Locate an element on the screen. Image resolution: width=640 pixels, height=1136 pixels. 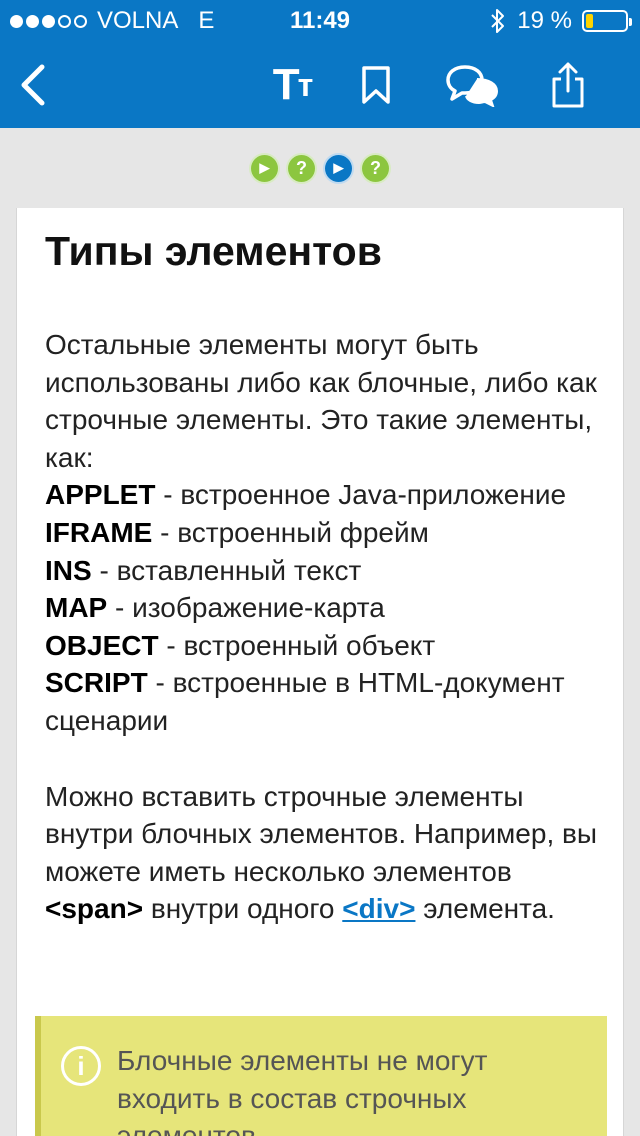
status-right: 19 % is located at coordinates (560, 21).